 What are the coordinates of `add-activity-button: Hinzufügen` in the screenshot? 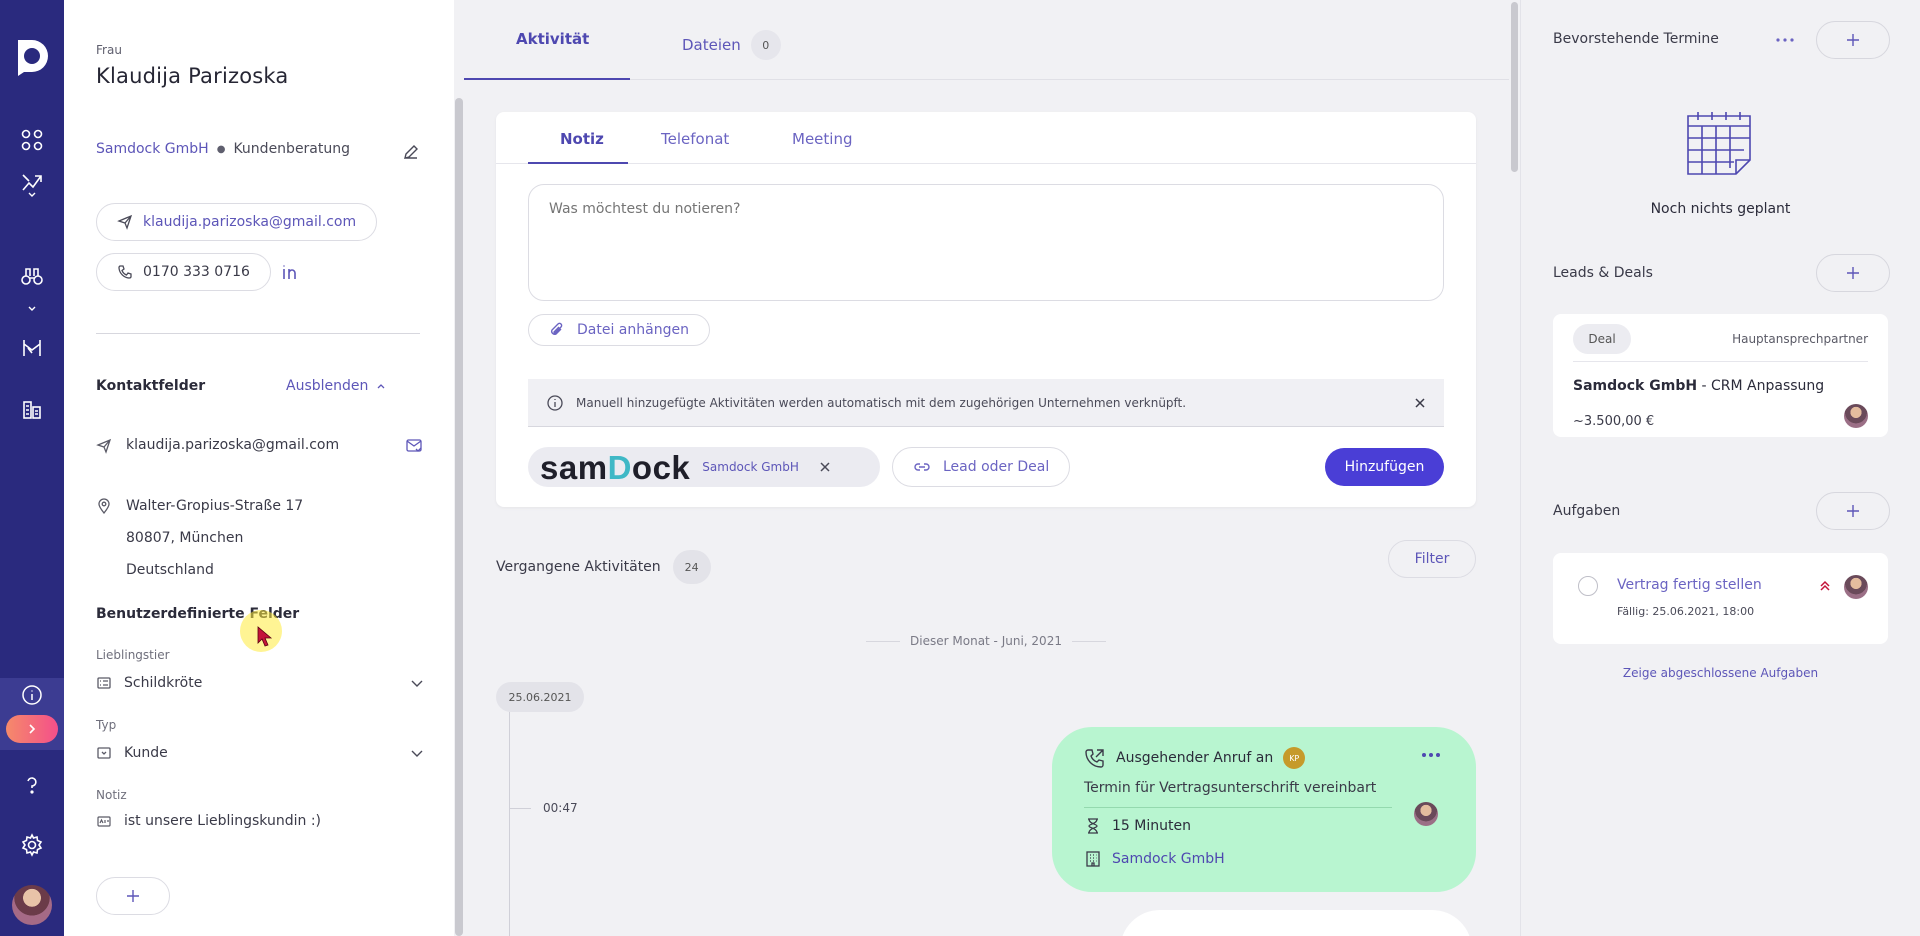 It's located at (1384, 467).